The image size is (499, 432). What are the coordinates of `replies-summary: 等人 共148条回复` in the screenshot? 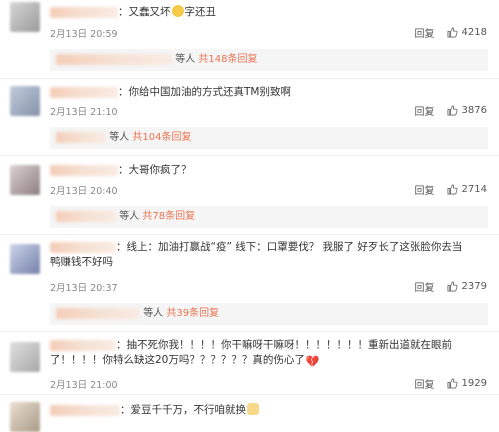 It's located at (269, 60).